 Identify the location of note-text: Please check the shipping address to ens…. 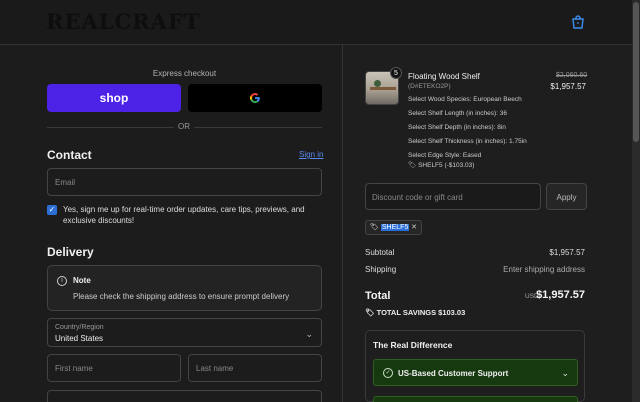
(181, 296).